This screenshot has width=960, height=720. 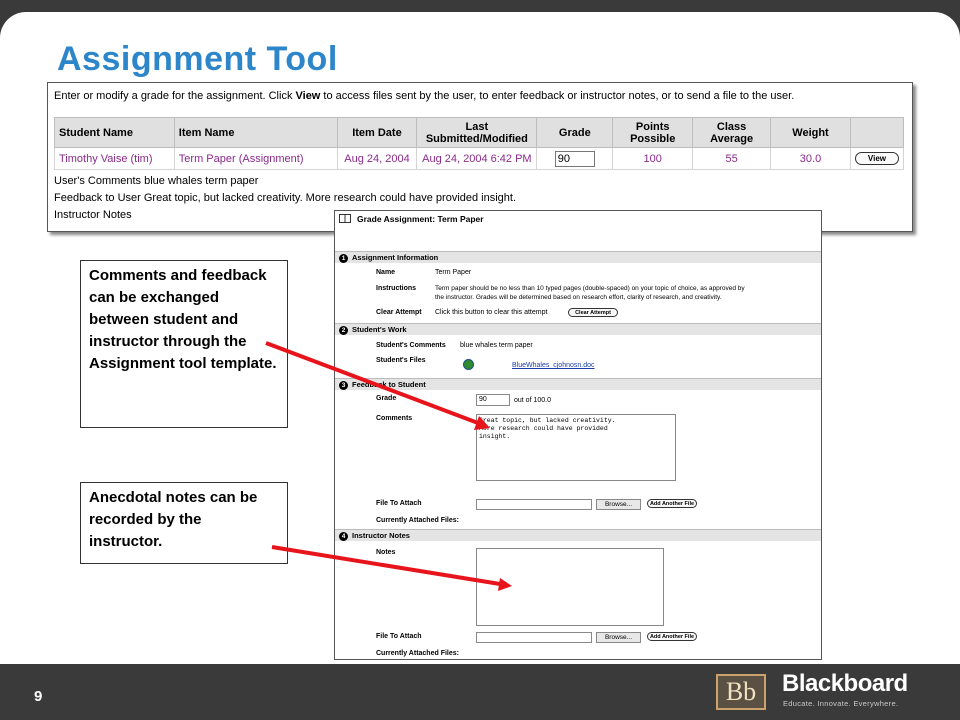 What do you see at coordinates (553, 365) in the screenshot?
I see `student-file-link: BlueWhales_cjohnosn.doc` at bounding box center [553, 365].